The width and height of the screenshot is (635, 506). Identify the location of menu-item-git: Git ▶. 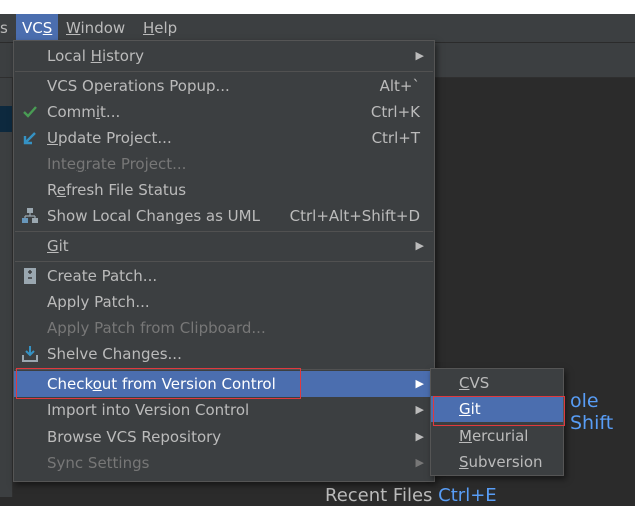
(224, 246).